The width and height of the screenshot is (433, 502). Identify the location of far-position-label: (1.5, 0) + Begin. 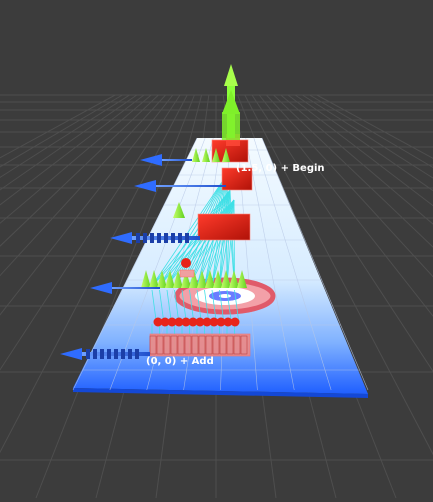
(280, 168).